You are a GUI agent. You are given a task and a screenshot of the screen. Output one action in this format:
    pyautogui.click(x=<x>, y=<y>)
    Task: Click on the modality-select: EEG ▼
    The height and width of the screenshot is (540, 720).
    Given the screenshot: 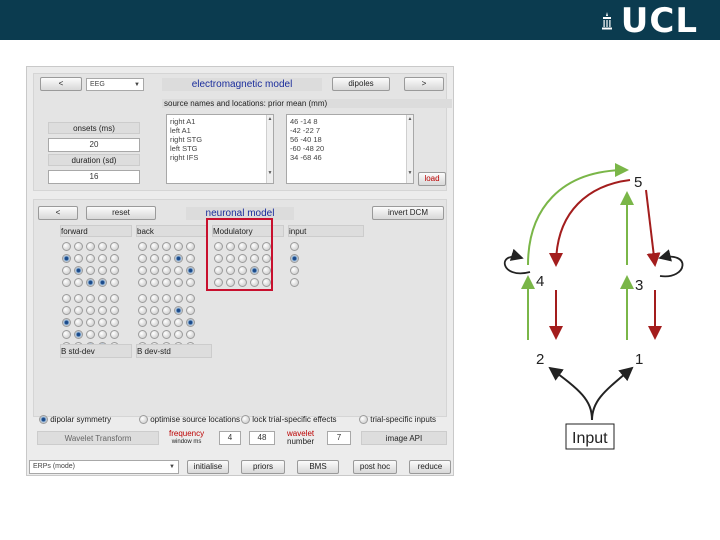 What is the action you would take?
    pyautogui.click(x=115, y=84)
    